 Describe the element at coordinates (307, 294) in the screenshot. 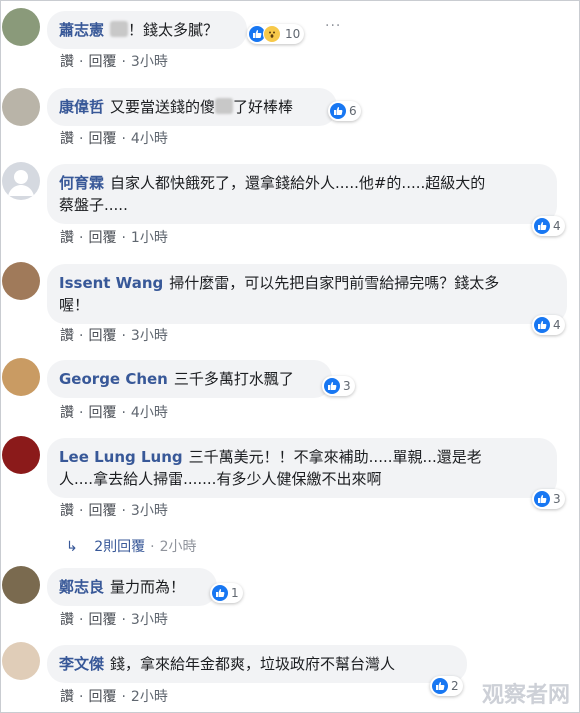

I see `comment-bubble: Issent Wang 掃什麼雷，可以先把自家門前雪給掃完嗎？錢太多 喔！` at that location.